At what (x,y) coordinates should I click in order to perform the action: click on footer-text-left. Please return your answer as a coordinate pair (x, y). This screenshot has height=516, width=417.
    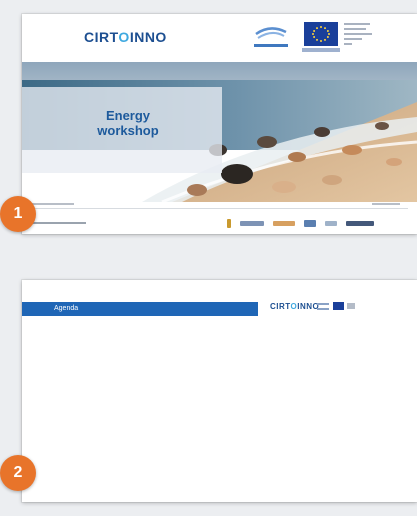
    Looking at the image, I should click on (52, 204).